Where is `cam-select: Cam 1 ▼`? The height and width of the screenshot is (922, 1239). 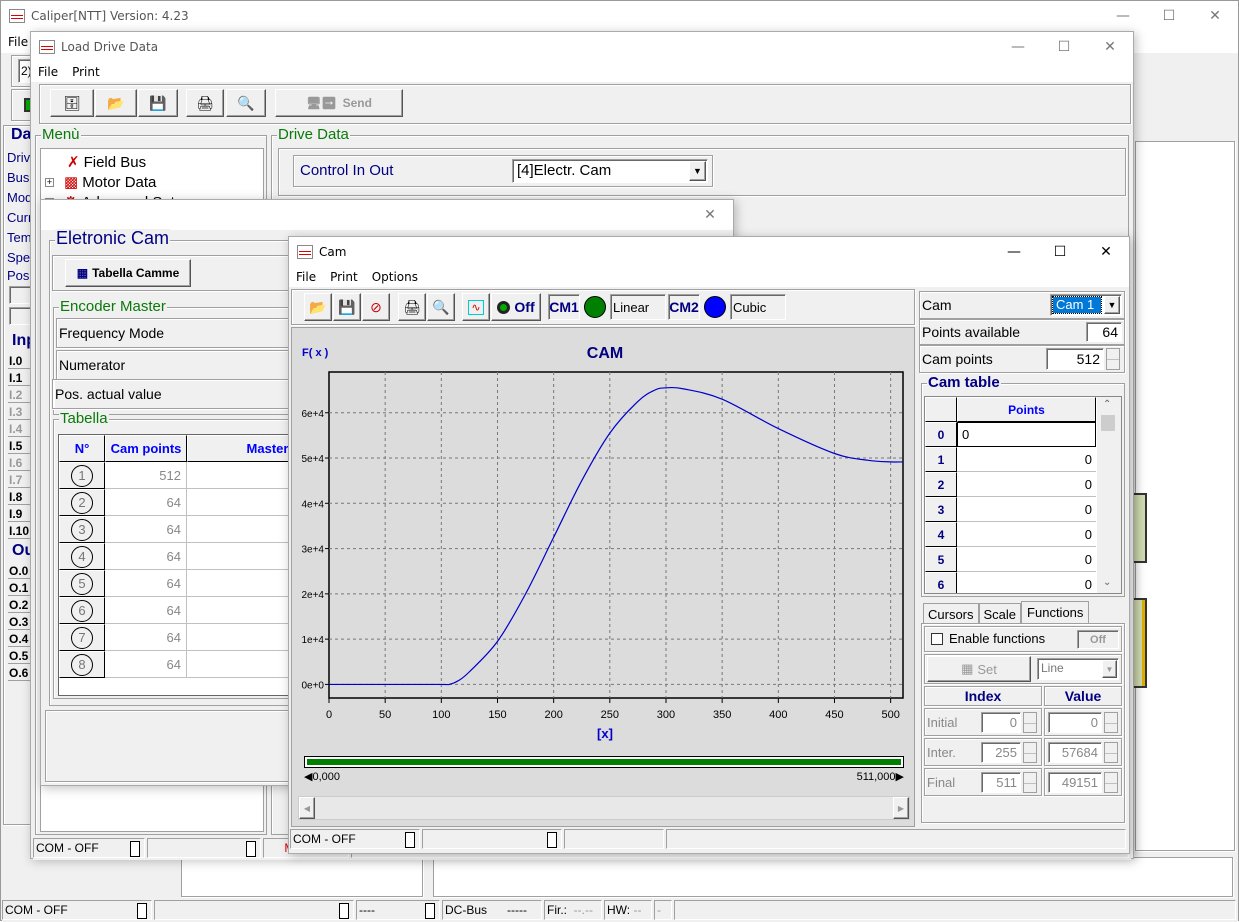 cam-select: Cam 1 ▼ is located at coordinates (1086, 305).